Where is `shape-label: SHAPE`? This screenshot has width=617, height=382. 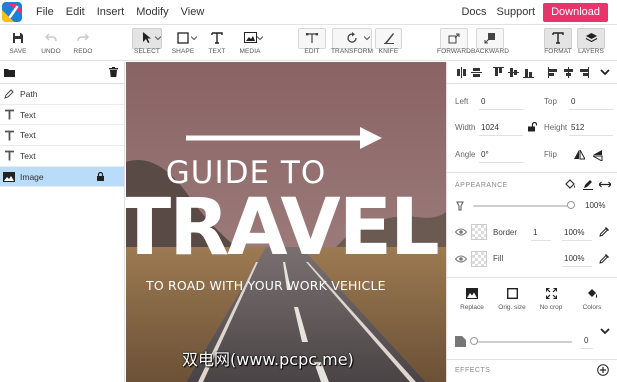
shape-label: SHAPE is located at coordinates (183, 51).